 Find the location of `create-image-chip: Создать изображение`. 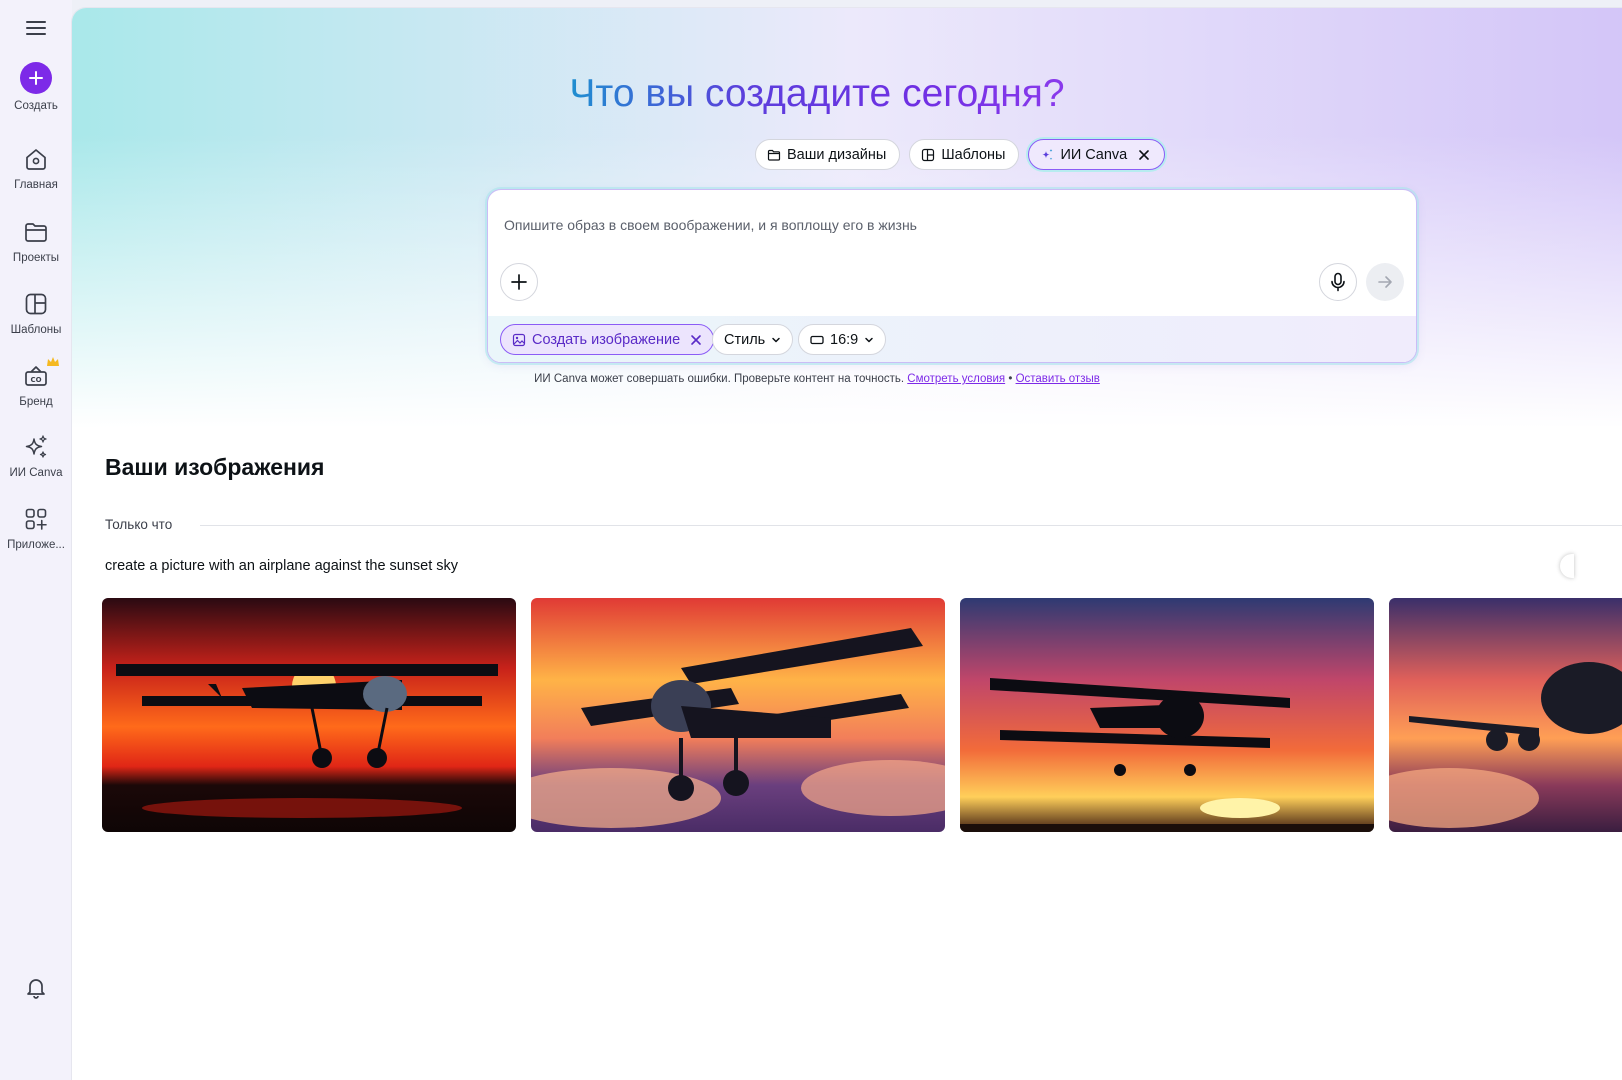

create-image-chip: Создать изображение is located at coordinates (607, 339).